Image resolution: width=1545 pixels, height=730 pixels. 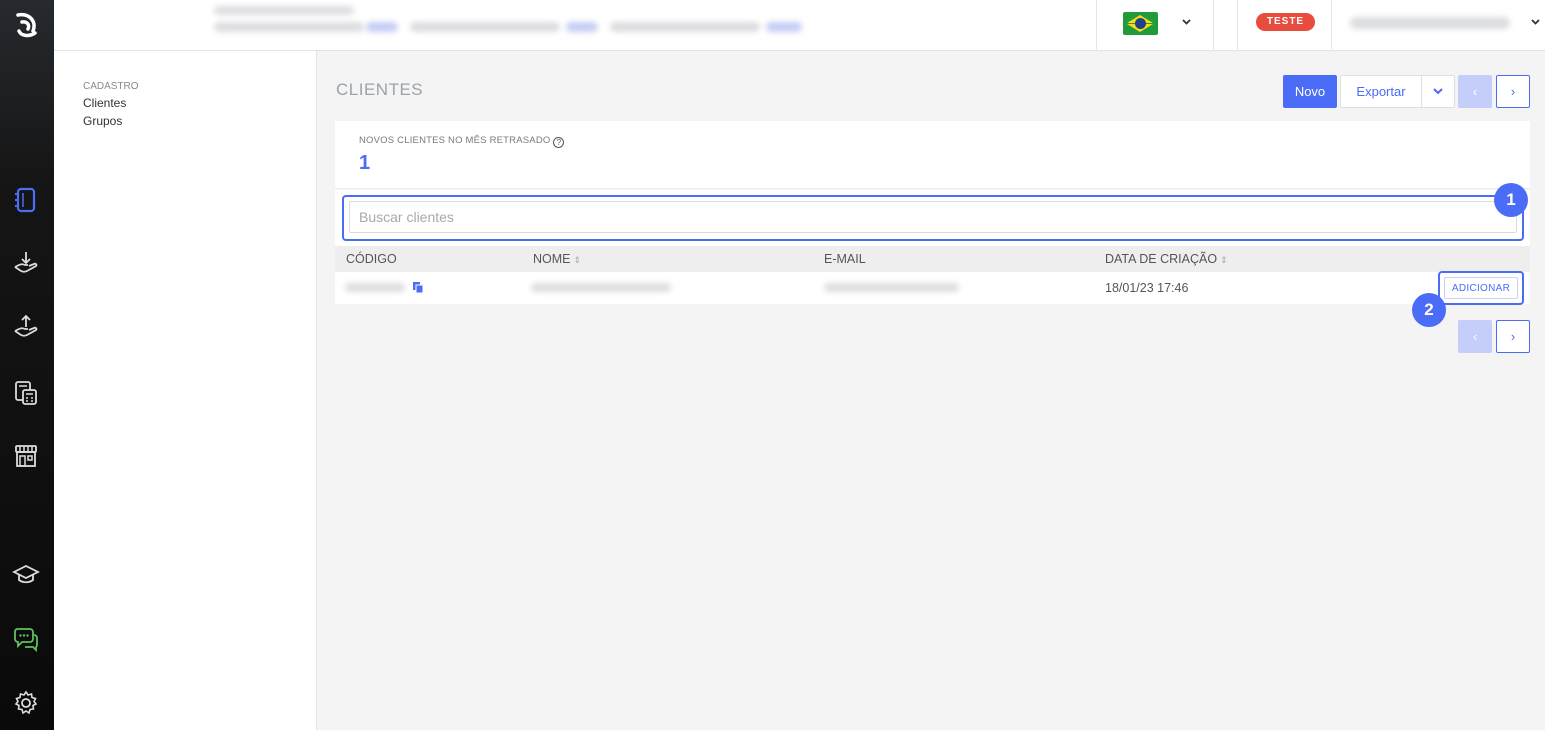 I want to click on export-dropdown-button, so click(x=1438, y=91).